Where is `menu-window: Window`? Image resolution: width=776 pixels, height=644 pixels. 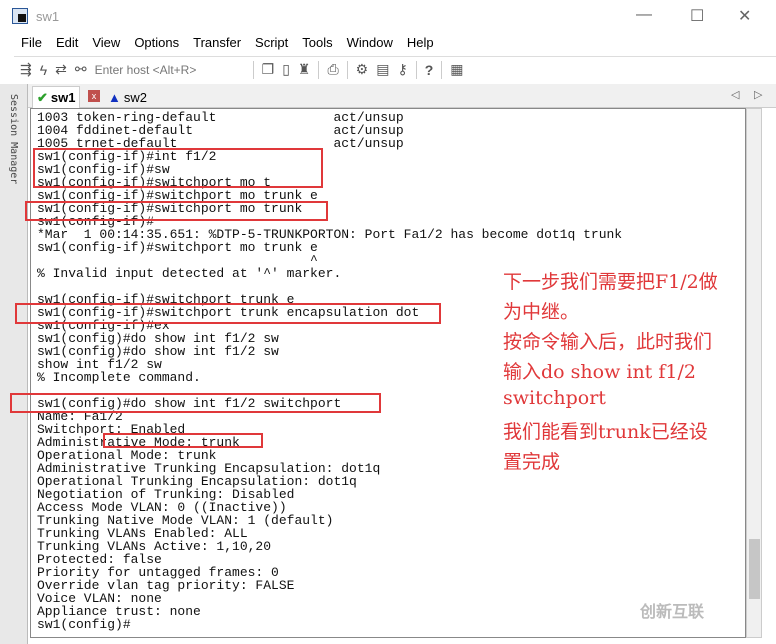 menu-window: Window is located at coordinates (370, 43).